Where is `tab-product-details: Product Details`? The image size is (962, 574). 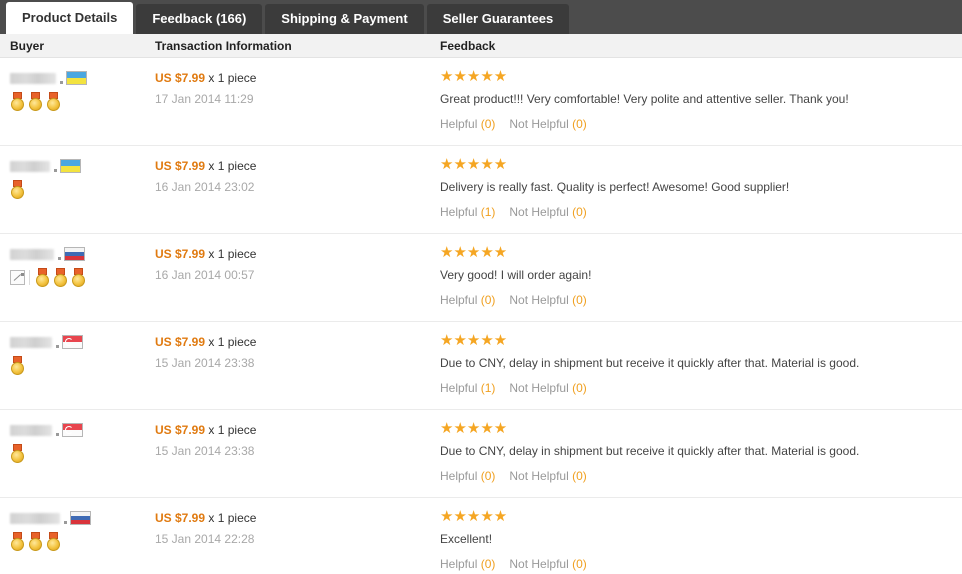
tab-product-details: Product Details is located at coordinates (70, 18).